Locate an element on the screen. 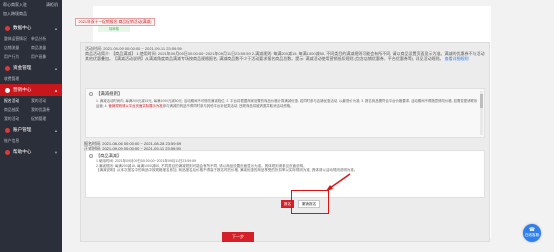 The width and height of the screenshot is (554, 252). sidebar-section-label: 帮助中心 is located at coordinates (22, 151).